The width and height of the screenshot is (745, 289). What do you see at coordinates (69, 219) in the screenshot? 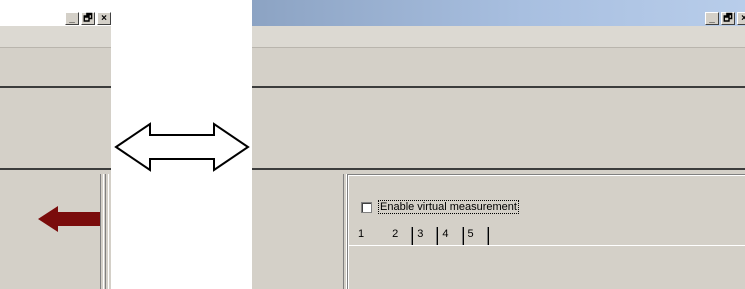
I see `left-arrow-icon` at bounding box center [69, 219].